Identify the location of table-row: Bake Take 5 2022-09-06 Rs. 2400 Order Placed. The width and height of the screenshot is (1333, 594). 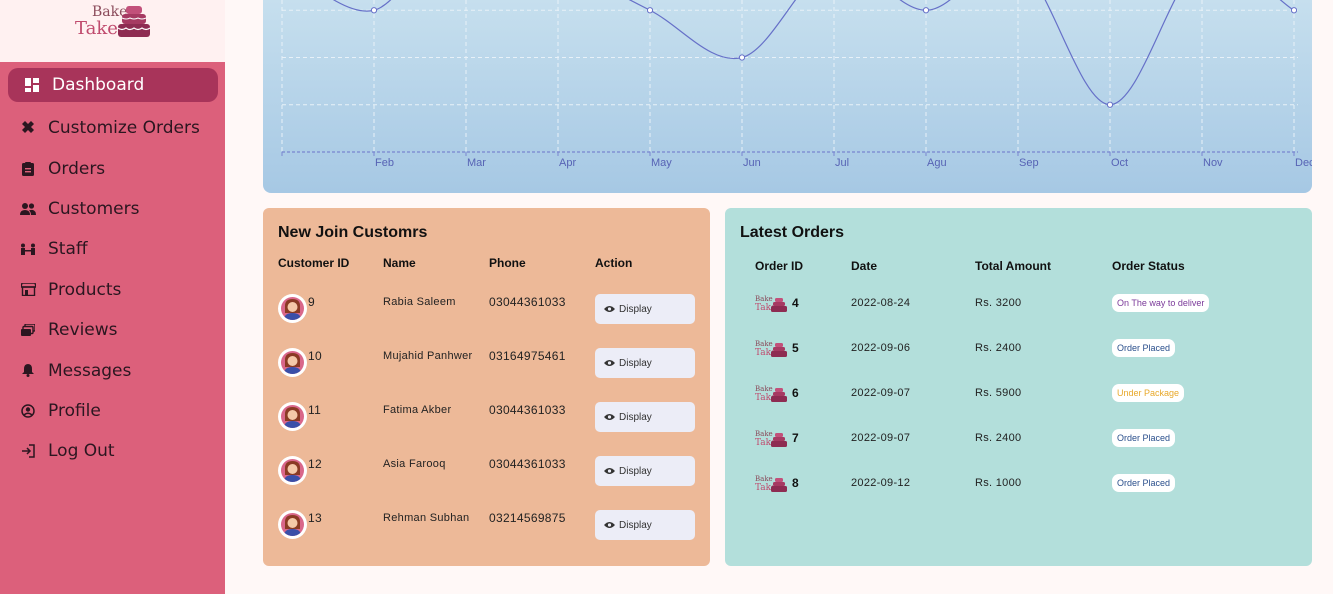
(1018, 350).